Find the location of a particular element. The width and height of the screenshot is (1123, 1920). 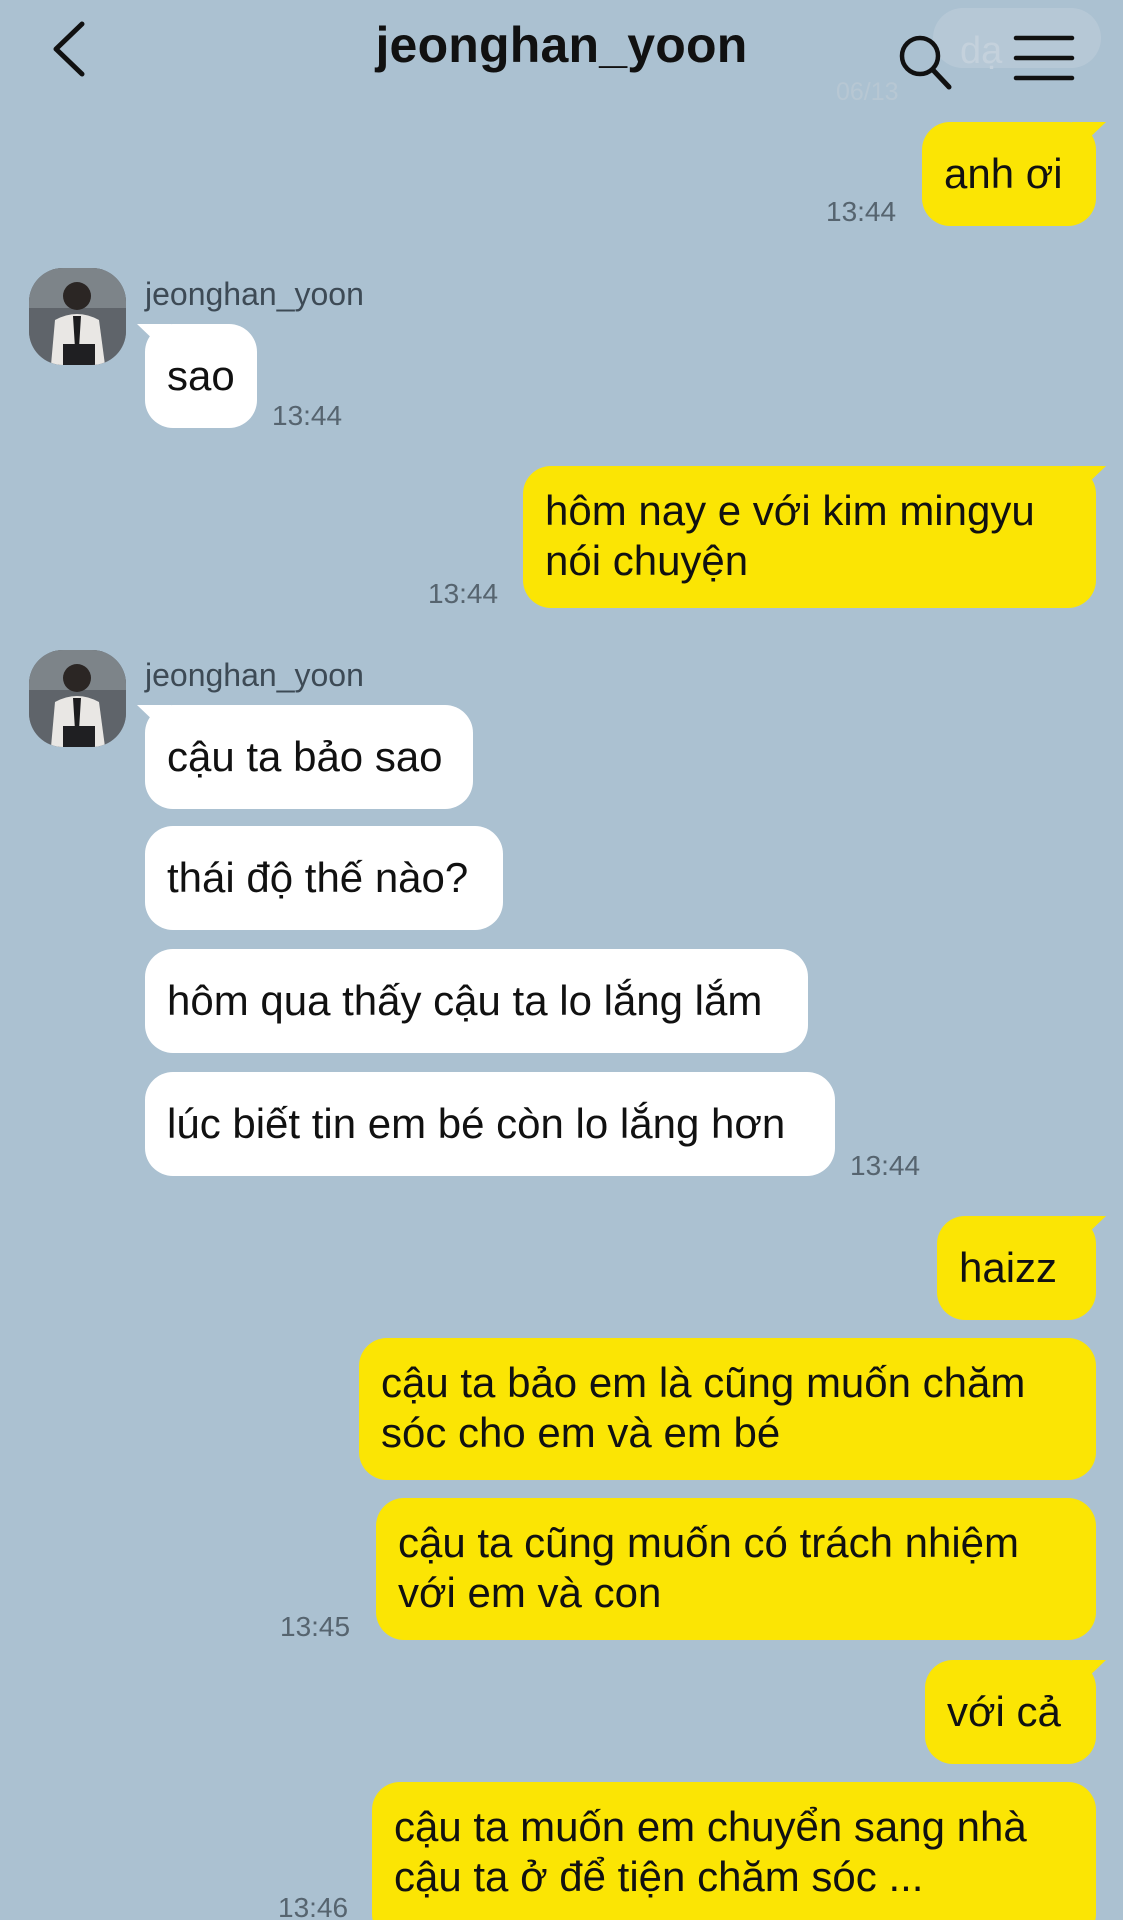

message-line: cậu ta muốn em chuyển sang nhà is located at coordinates (710, 1826).